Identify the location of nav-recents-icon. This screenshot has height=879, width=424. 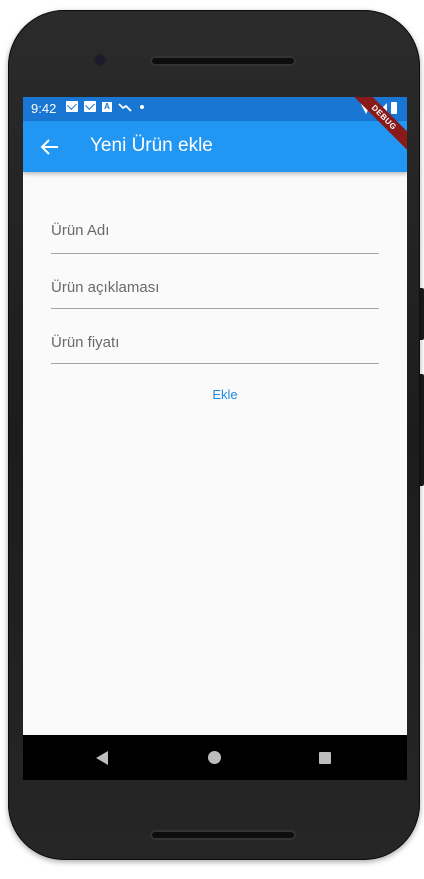
(325, 758).